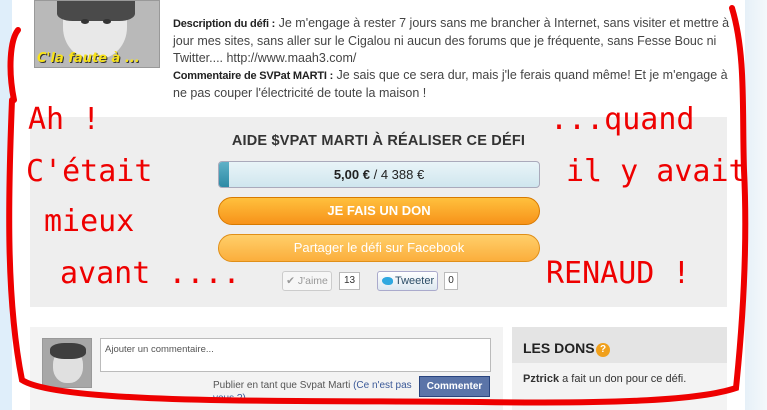  What do you see at coordinates (559, 348) in the screenshot?
I see `dons-title: LES DONS` at bounding box center [559, 348].